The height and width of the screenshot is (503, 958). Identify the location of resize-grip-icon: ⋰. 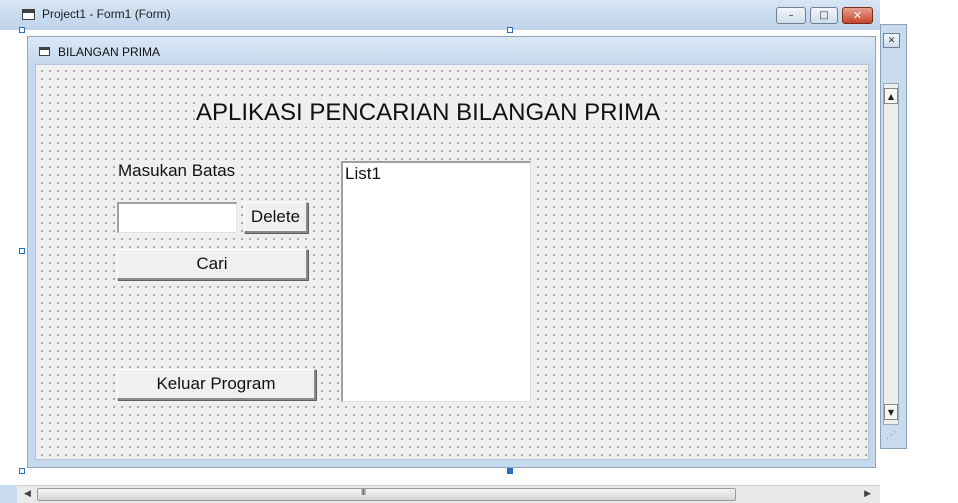
(893, 437).